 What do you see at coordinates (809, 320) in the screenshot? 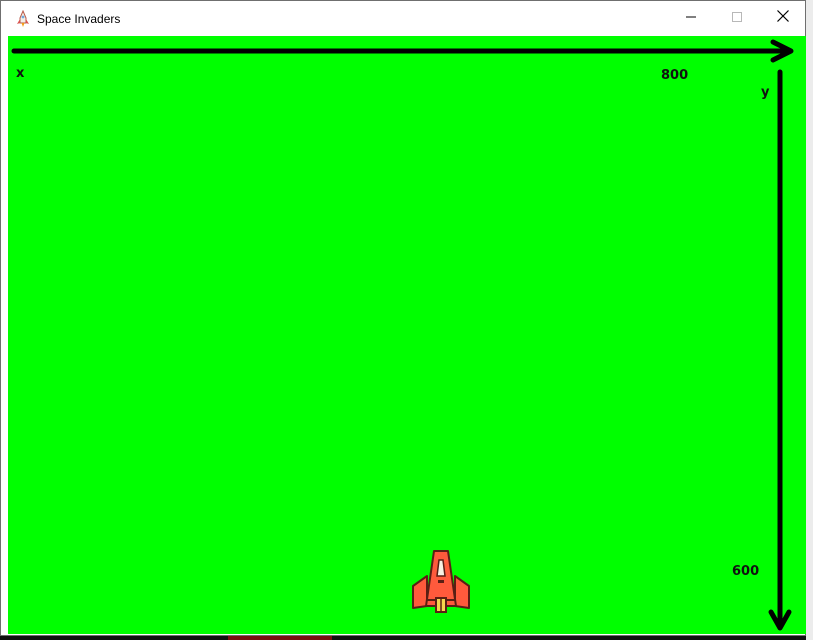
I see `background-window-edge` at bounding box center [809, 320].